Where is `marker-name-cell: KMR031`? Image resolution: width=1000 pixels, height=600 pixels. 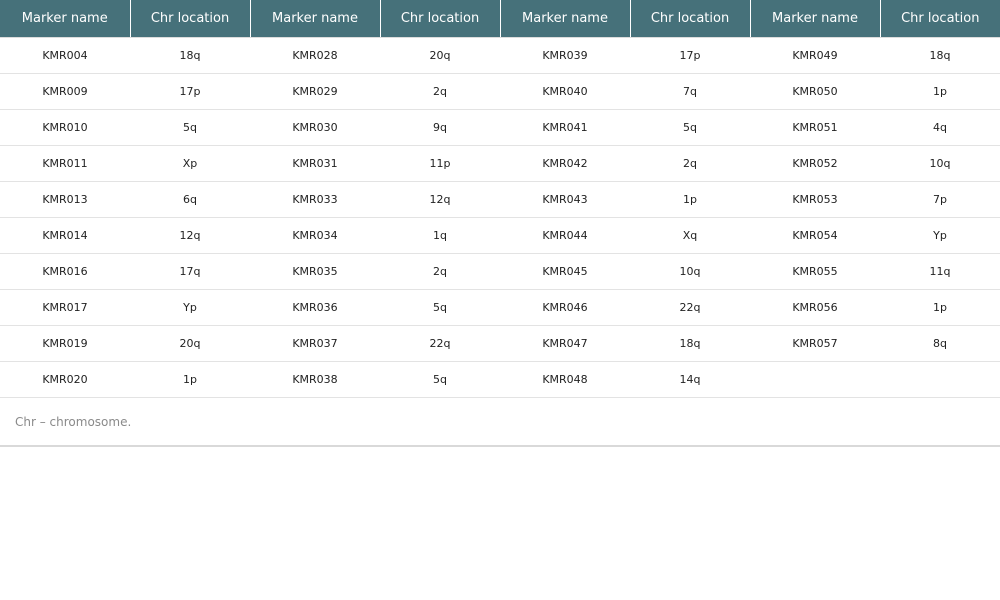
marker-name-cell: KMR031 is located at coordinates (315, 163).